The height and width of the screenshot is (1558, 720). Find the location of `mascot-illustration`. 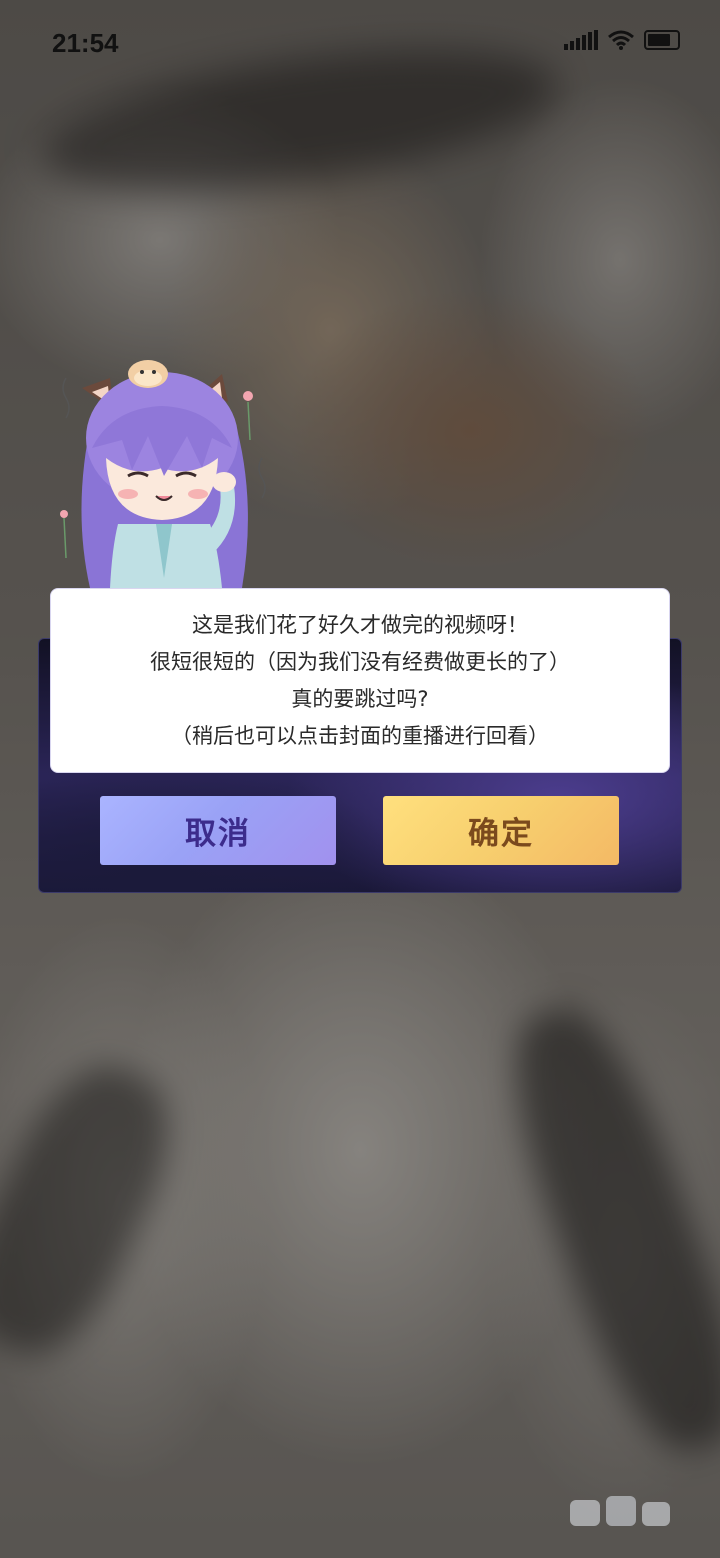

mascot-illustration is located at coordinates (163, 474).